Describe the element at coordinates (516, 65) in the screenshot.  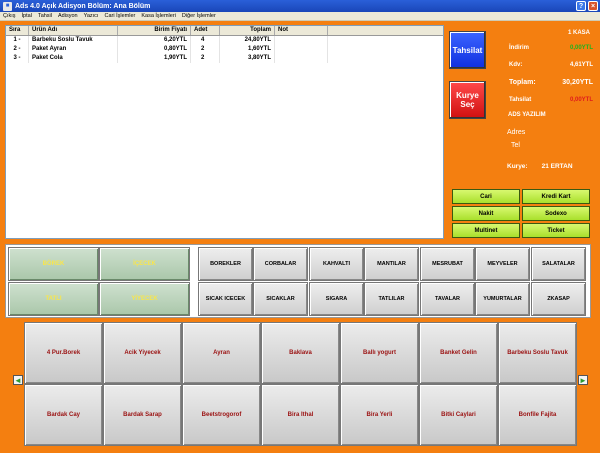
I see `kdv-label: Kdv:` at that location.